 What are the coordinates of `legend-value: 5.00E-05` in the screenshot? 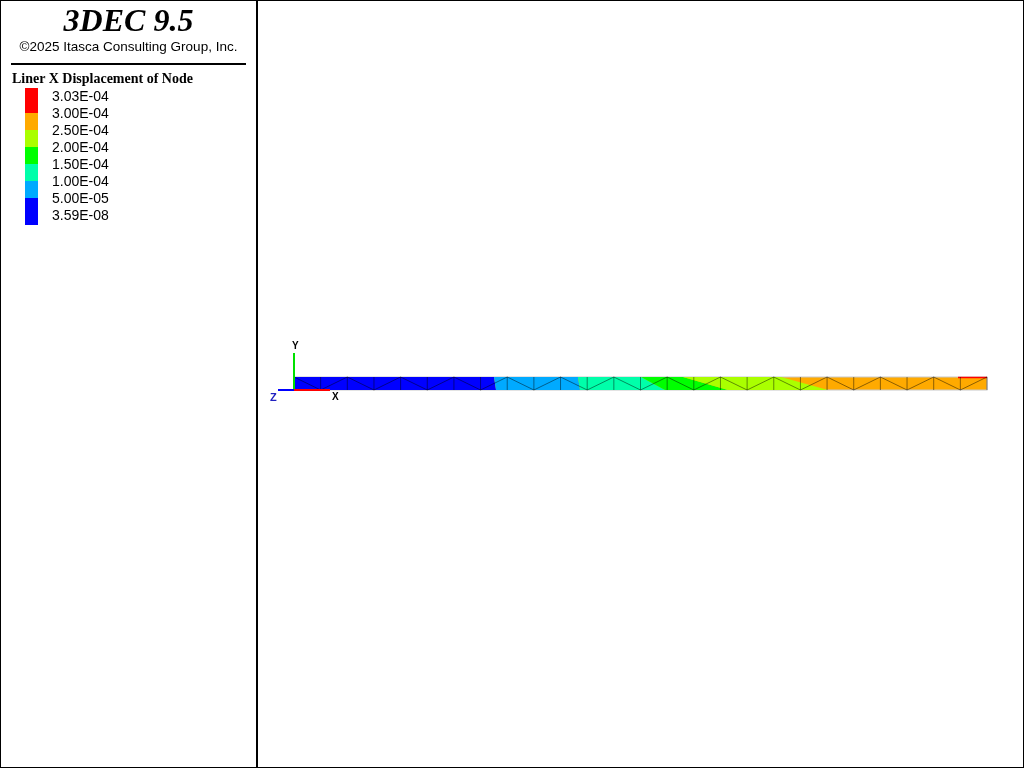 It's located at (80, 198).